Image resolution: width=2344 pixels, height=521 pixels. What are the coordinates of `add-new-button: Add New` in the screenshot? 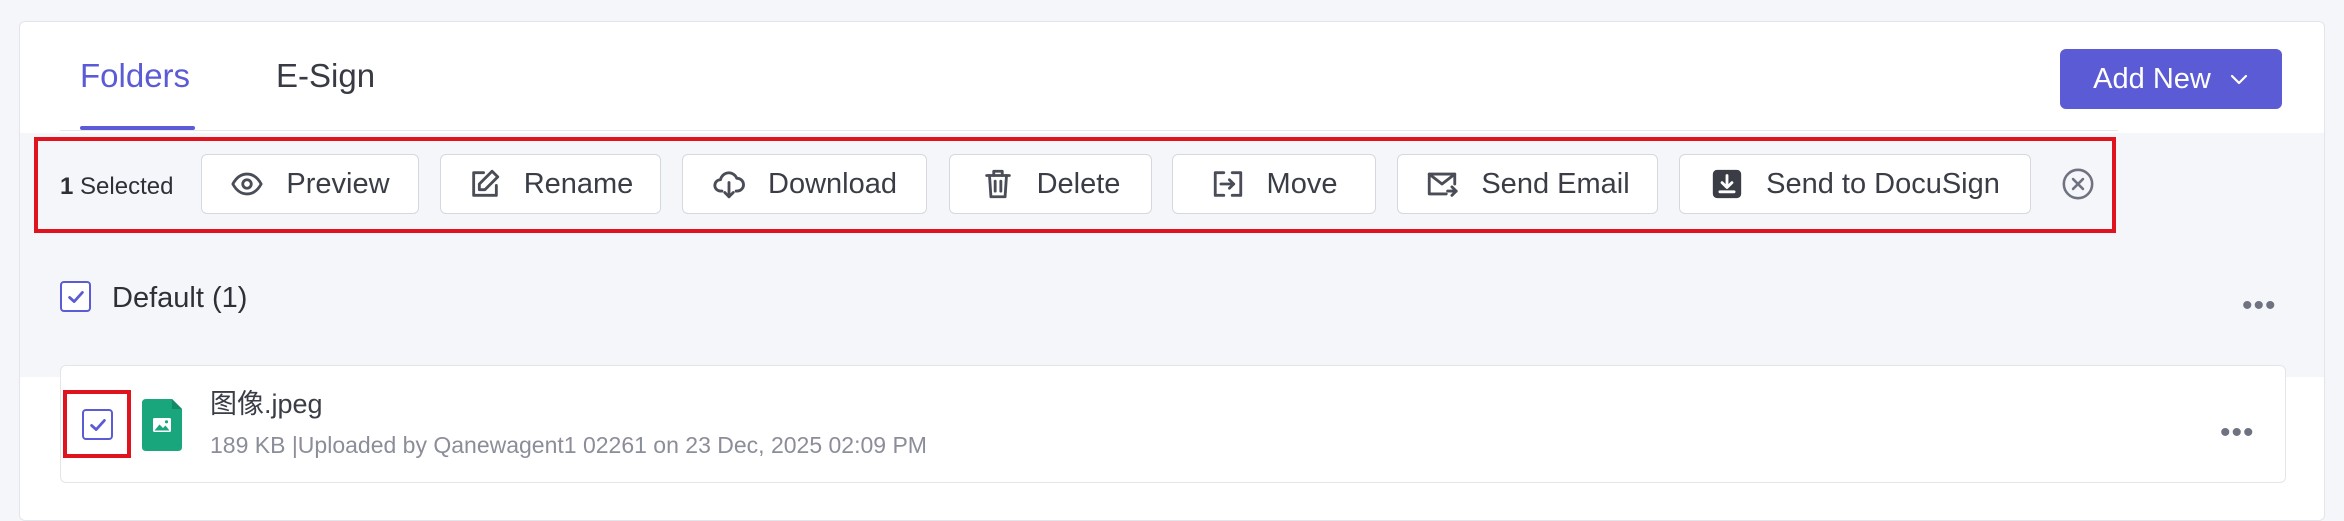 It's located at (2171, 79).